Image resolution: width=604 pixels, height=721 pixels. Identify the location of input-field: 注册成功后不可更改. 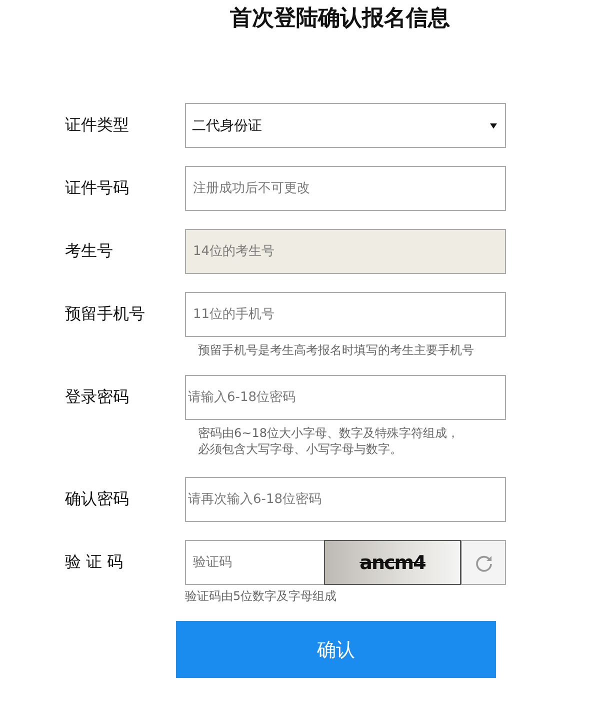
(345, 188).